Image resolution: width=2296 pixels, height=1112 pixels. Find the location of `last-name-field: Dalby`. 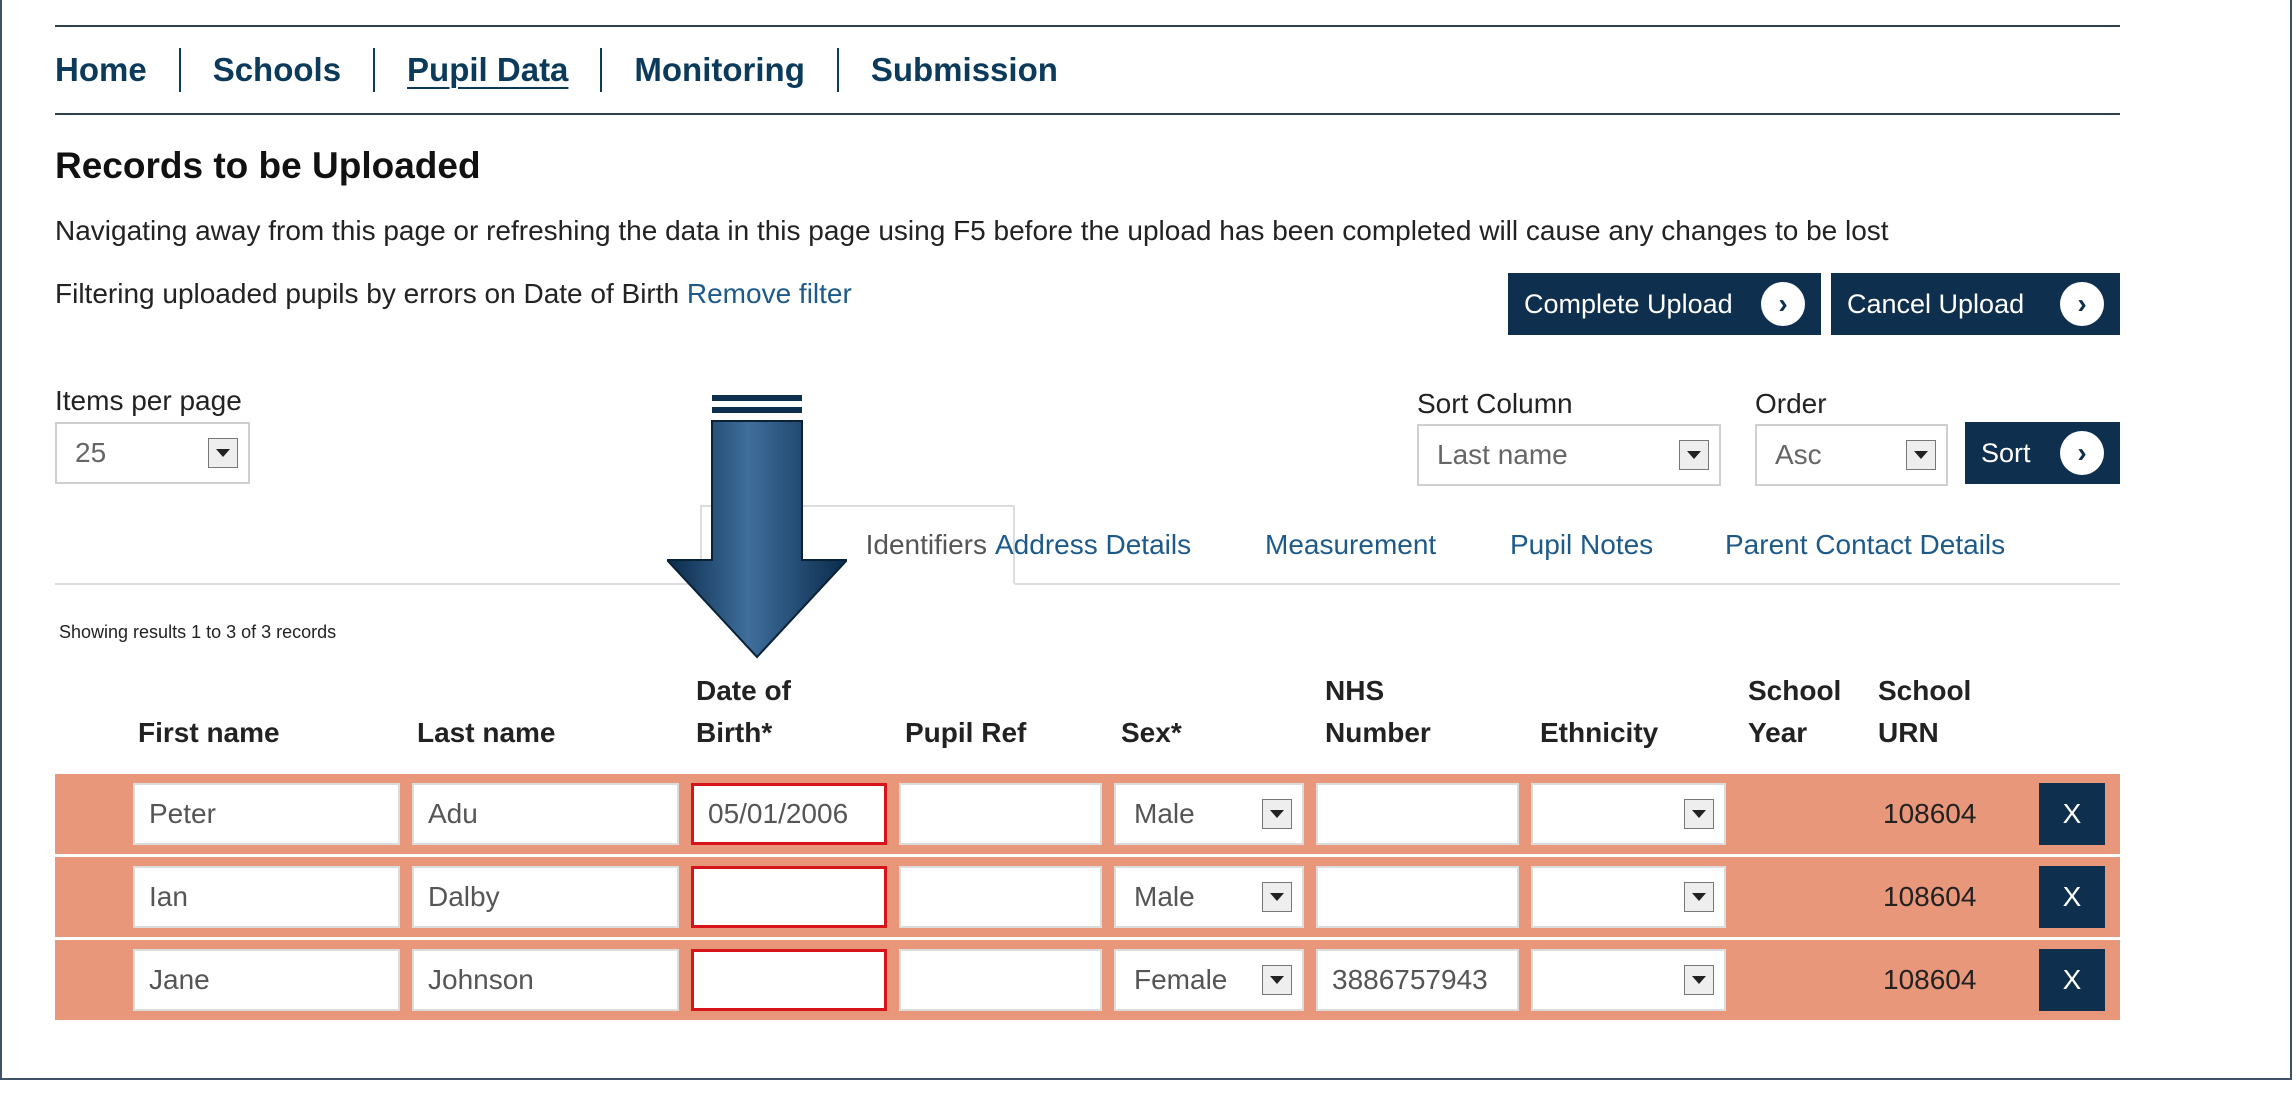

last-name-field: Dalby is located at coordinates (545, 897).